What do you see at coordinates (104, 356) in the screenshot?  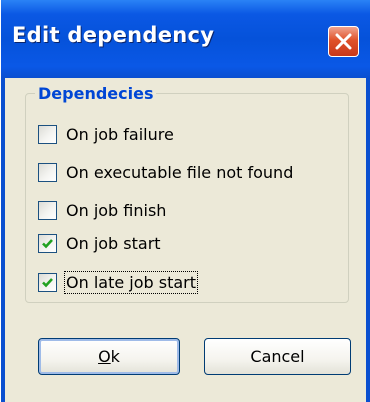 I see `ok-mnemonic: O` at bounding box center [104, 356].